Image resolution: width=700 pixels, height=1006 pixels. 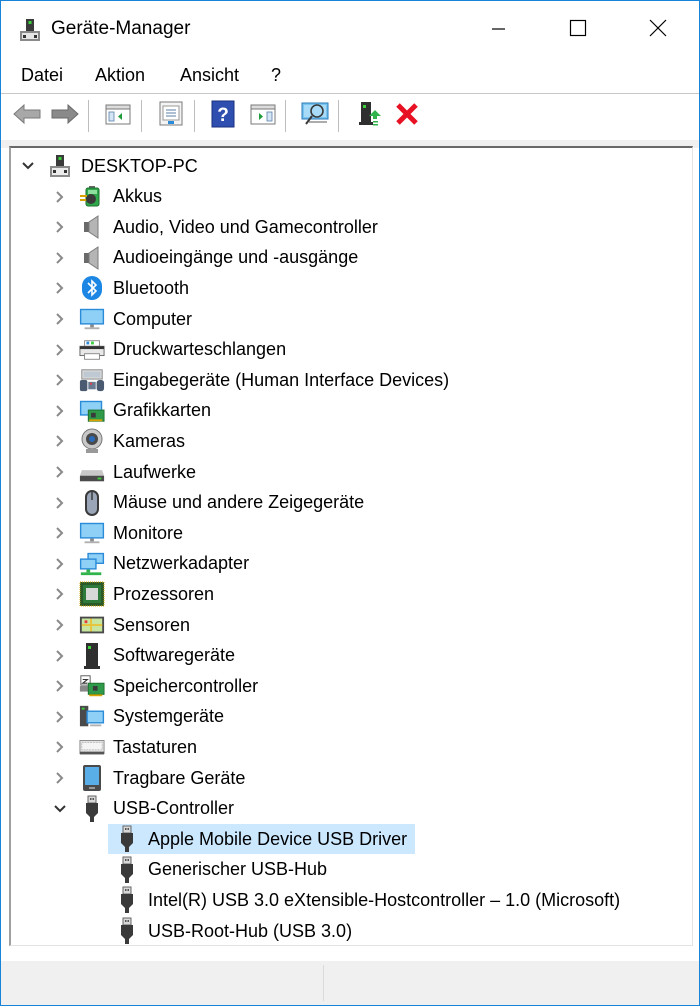 What do you see at coordinates (110, 166) in the screenshot?
I see `tree-root-node: DESKTOP-PC` at bounding box center [110, 166].